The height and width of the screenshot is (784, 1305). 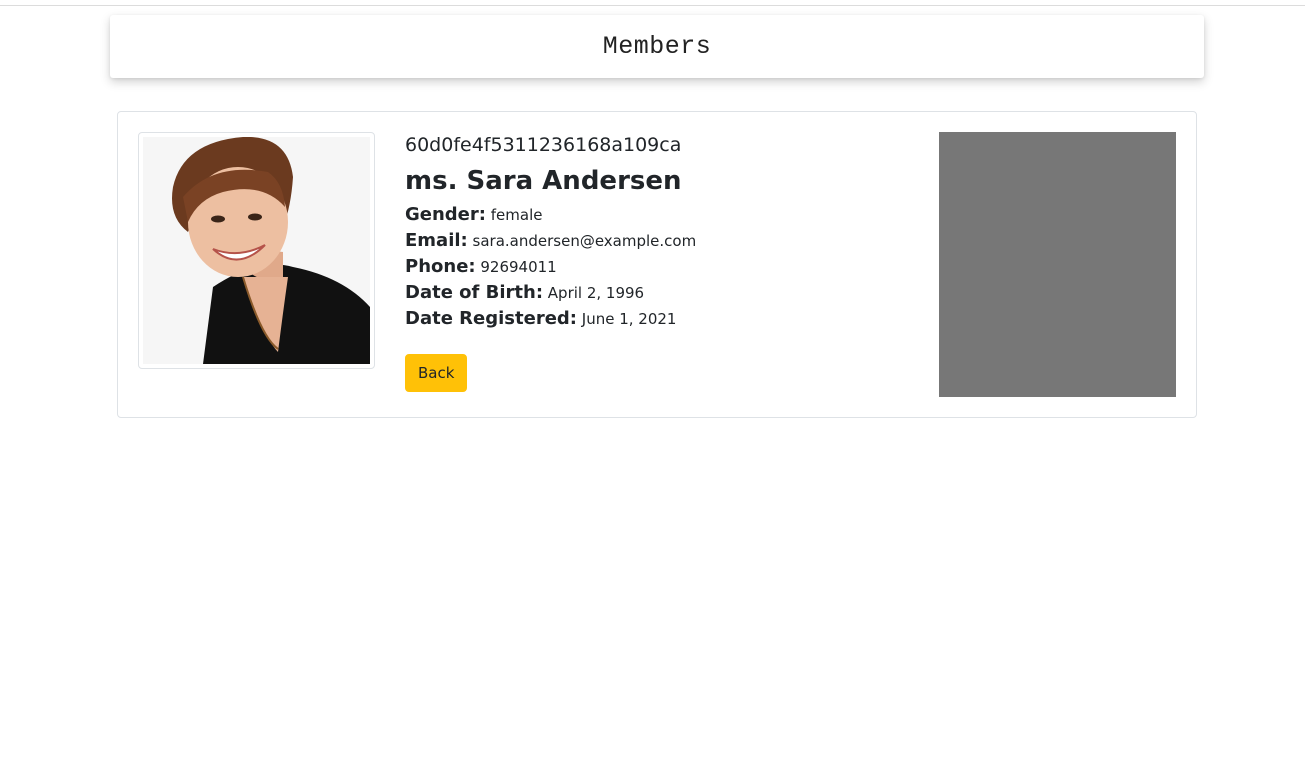 What do you see at coordinates (543, 181) in the screenshot?
I see `member-name: ms. Sara Andersen` at bounding box center [543, 181].